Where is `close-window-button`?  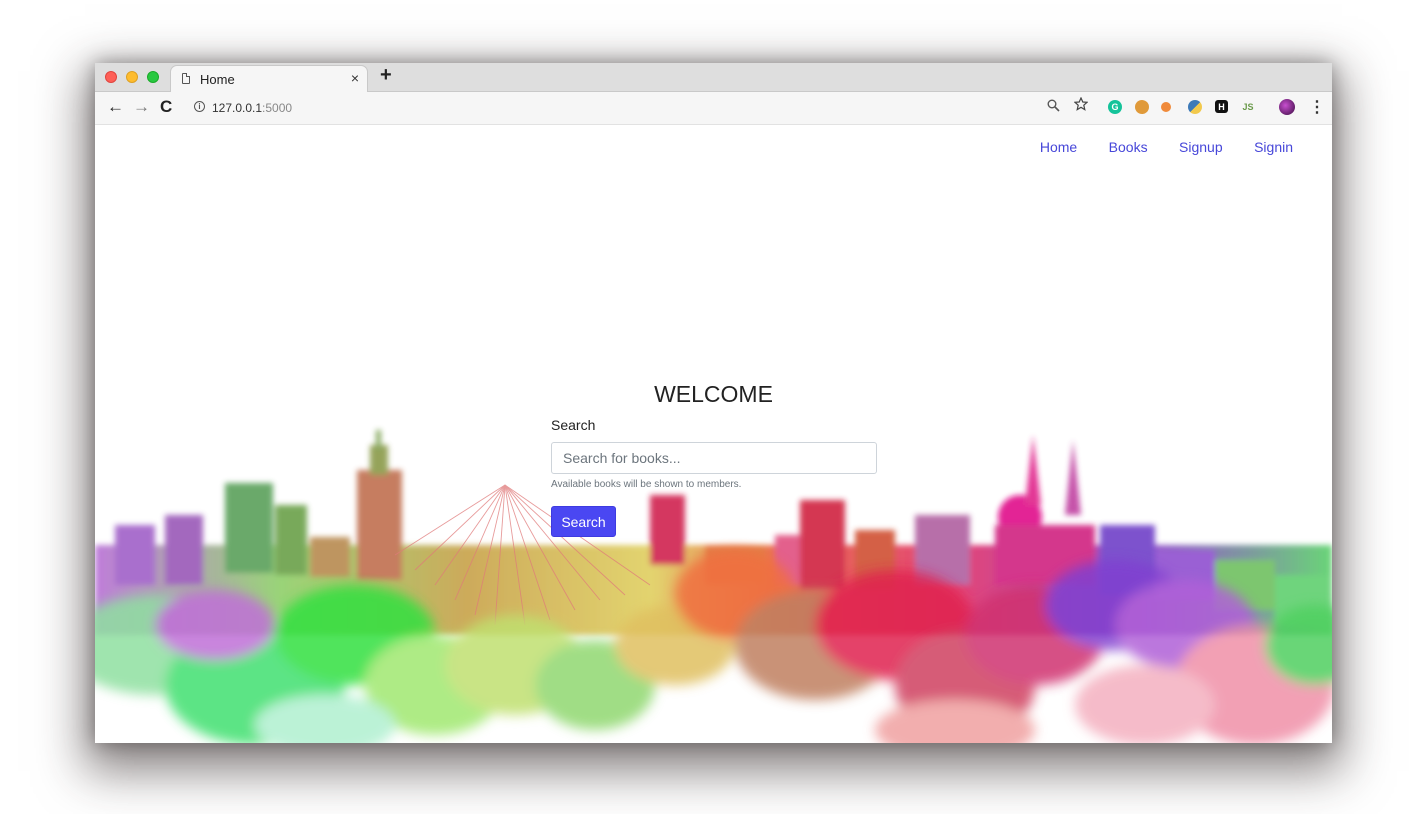 close-window-button is located at coordinates (111, 77).